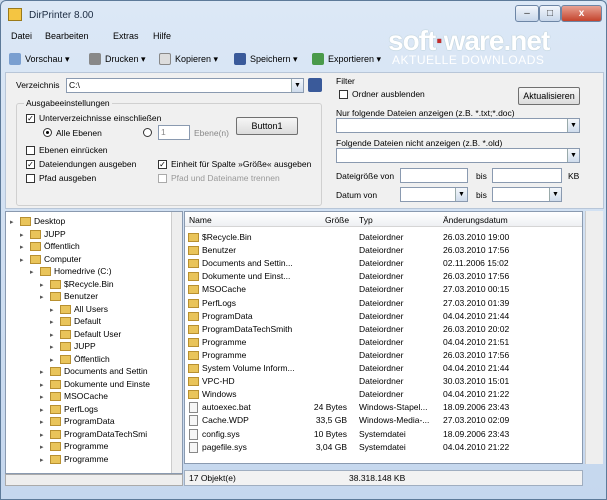 The image size is (607, 500). What do you see at coordinates (85, 334) in the screenshot?
I see `tree-node: ▸ Default User` at bounding box center [85, 334].